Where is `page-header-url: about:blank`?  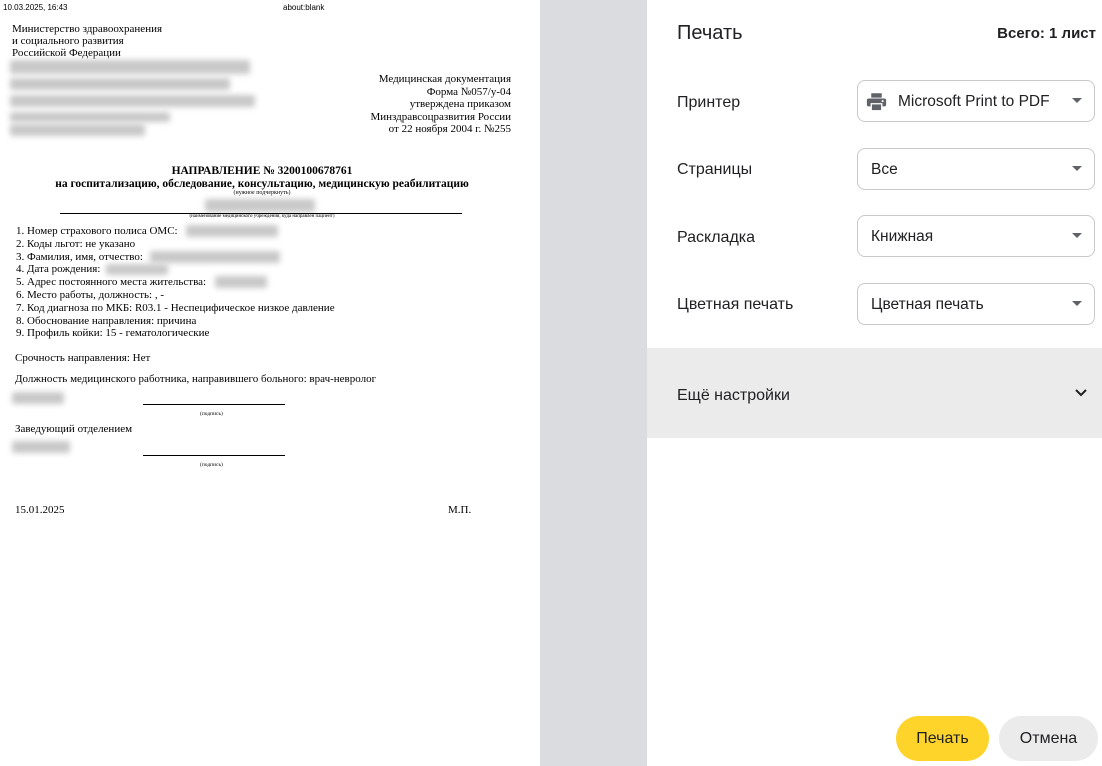
page-header-url: about:blank is located at coordinates (304, 7).